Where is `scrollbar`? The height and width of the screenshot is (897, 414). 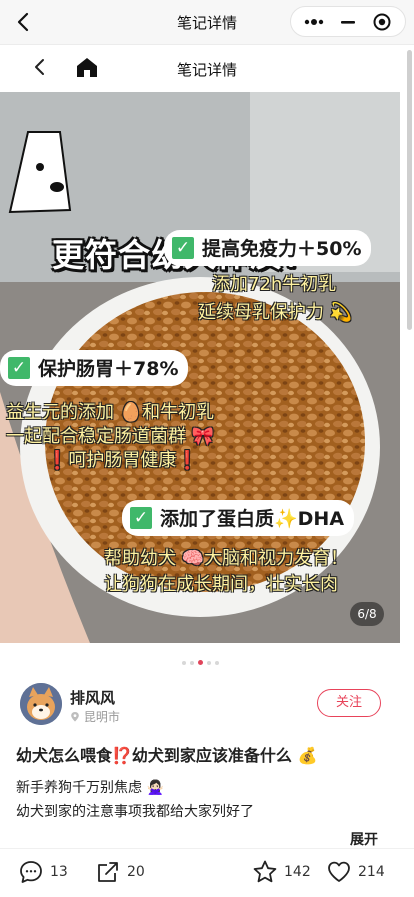
scrollbar is located at coordinates (409, 190).